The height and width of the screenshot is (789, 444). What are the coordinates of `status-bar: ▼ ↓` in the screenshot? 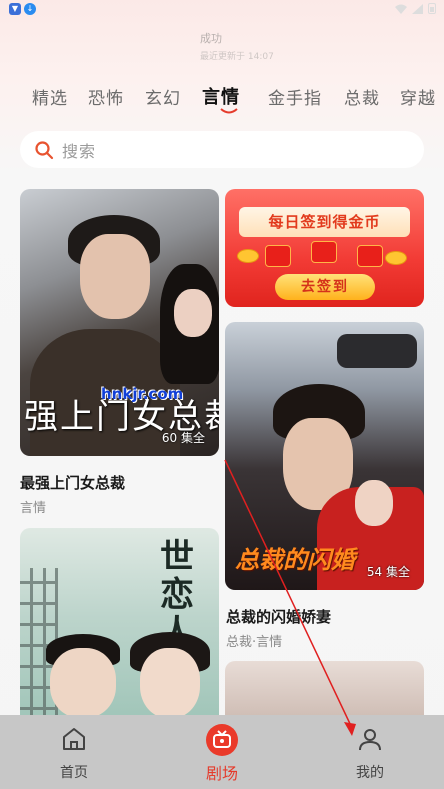 It's located at (222, 9).